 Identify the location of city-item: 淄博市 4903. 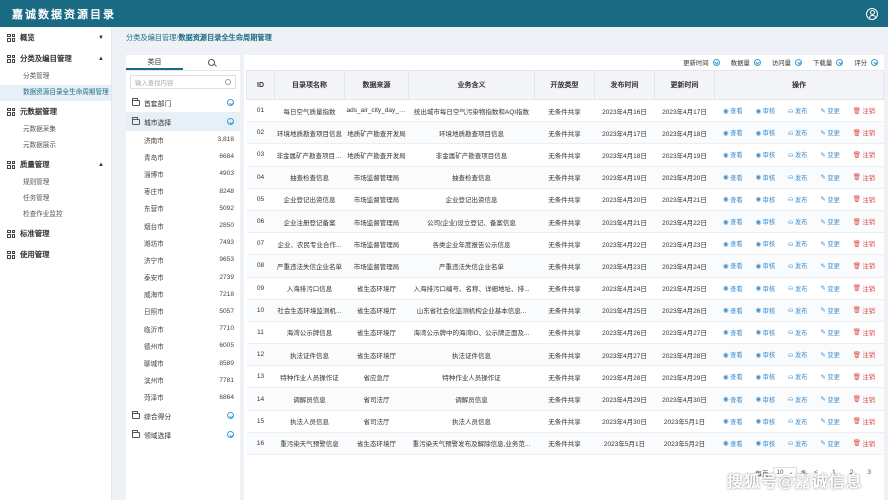
(183, 173).